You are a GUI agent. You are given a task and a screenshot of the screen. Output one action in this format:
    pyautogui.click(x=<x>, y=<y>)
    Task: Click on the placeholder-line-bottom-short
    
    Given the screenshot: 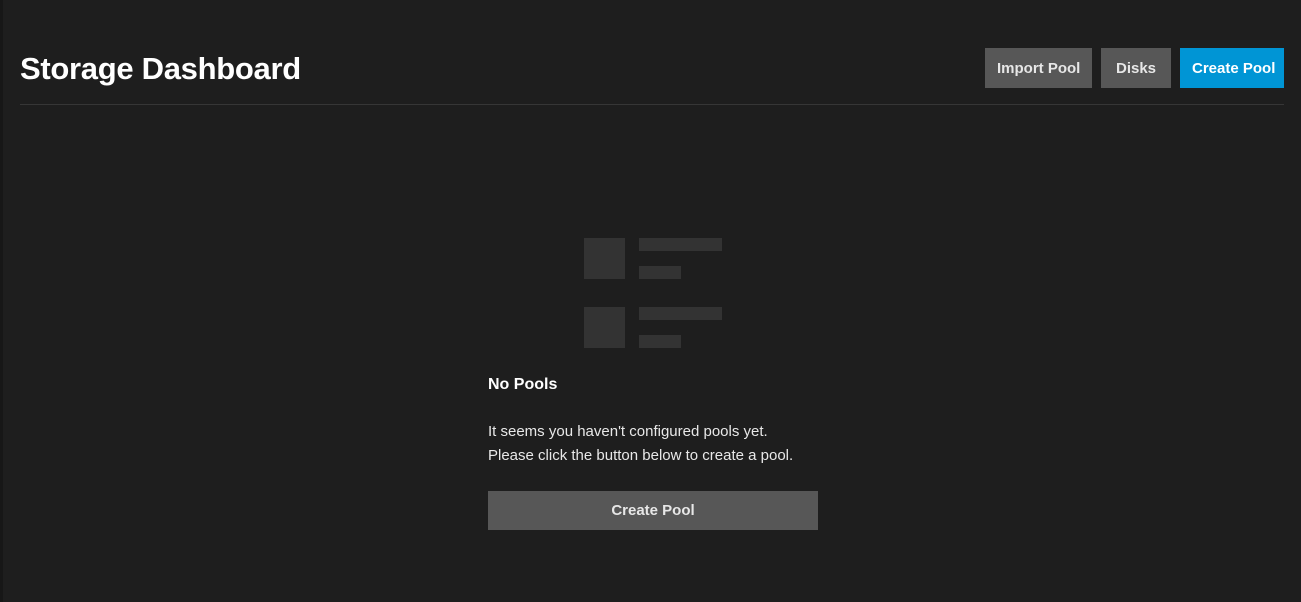 What is the action you would take?
    pyautogui.click(x=660, y=341)
    